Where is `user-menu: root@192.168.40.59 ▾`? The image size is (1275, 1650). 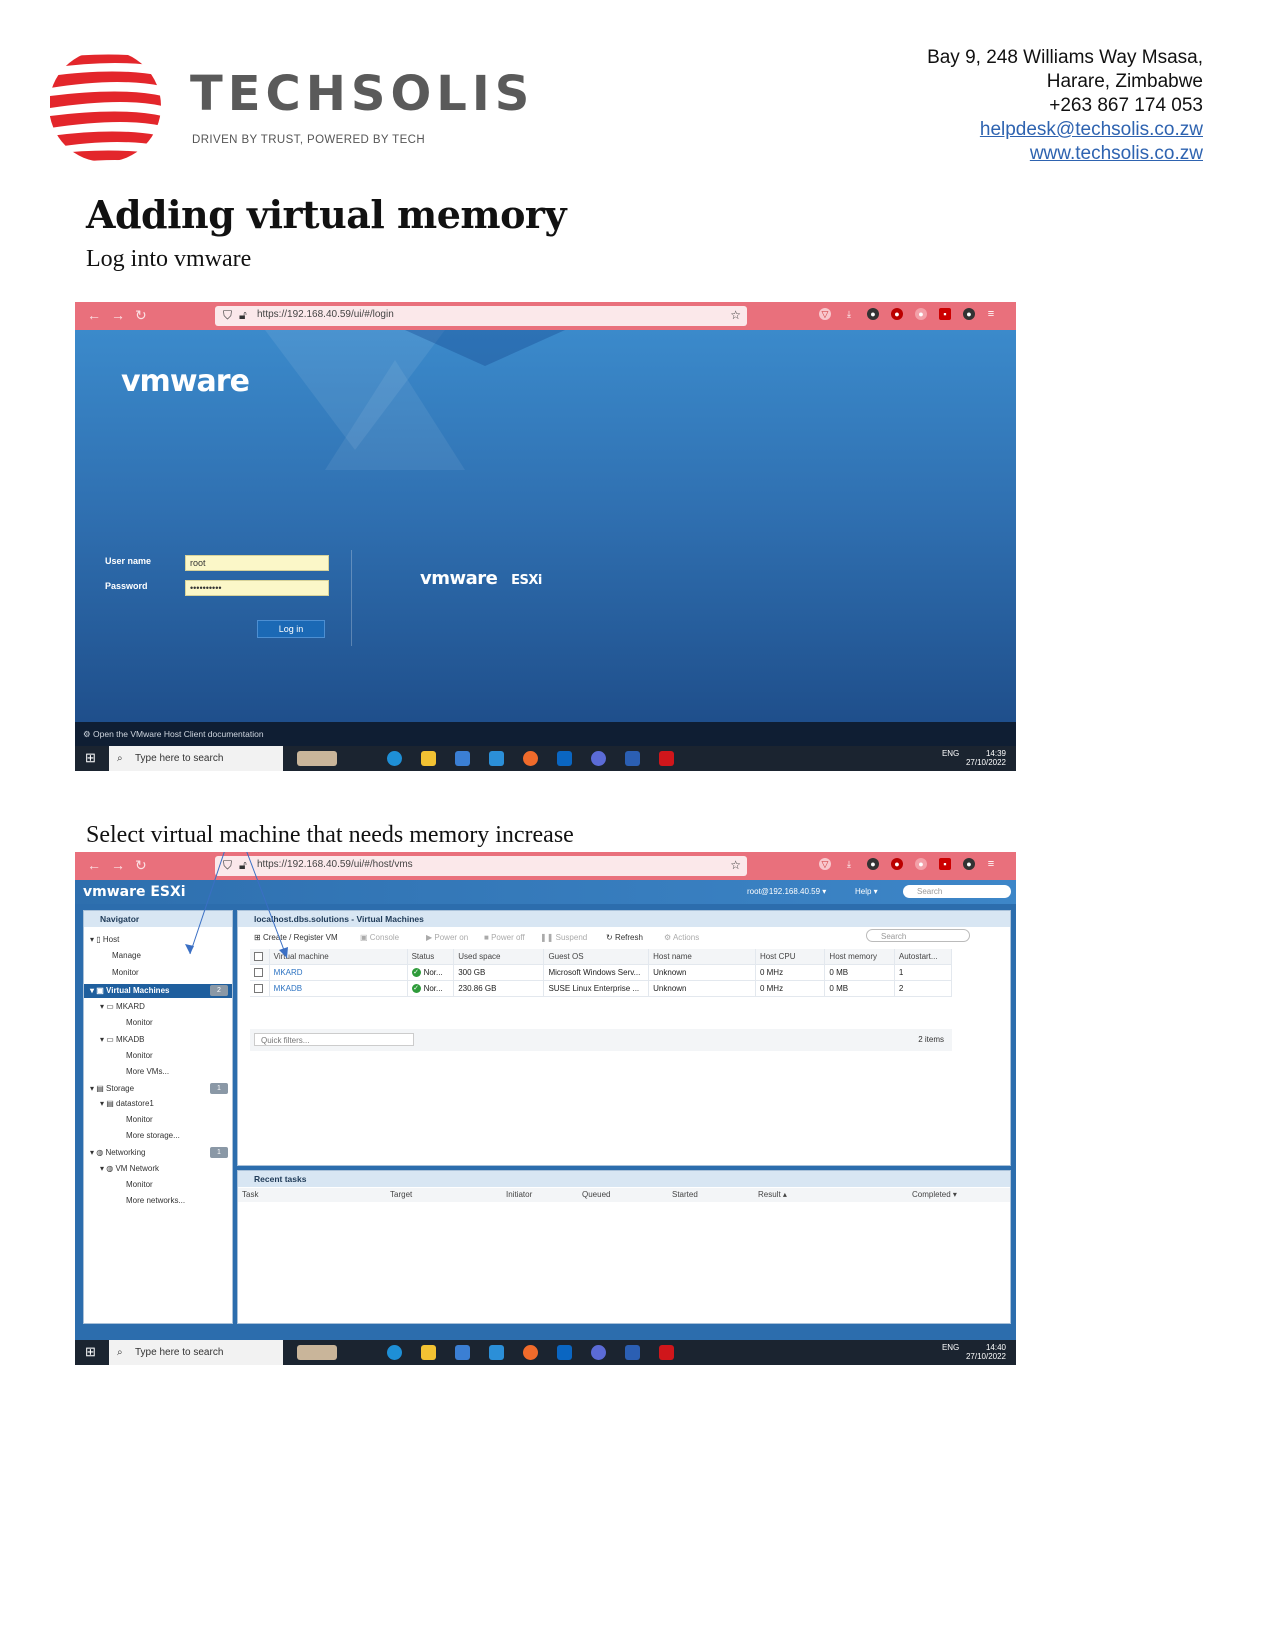
user-menu: root@192.168.40.59 ▾ is located at coordinates (786, 891).